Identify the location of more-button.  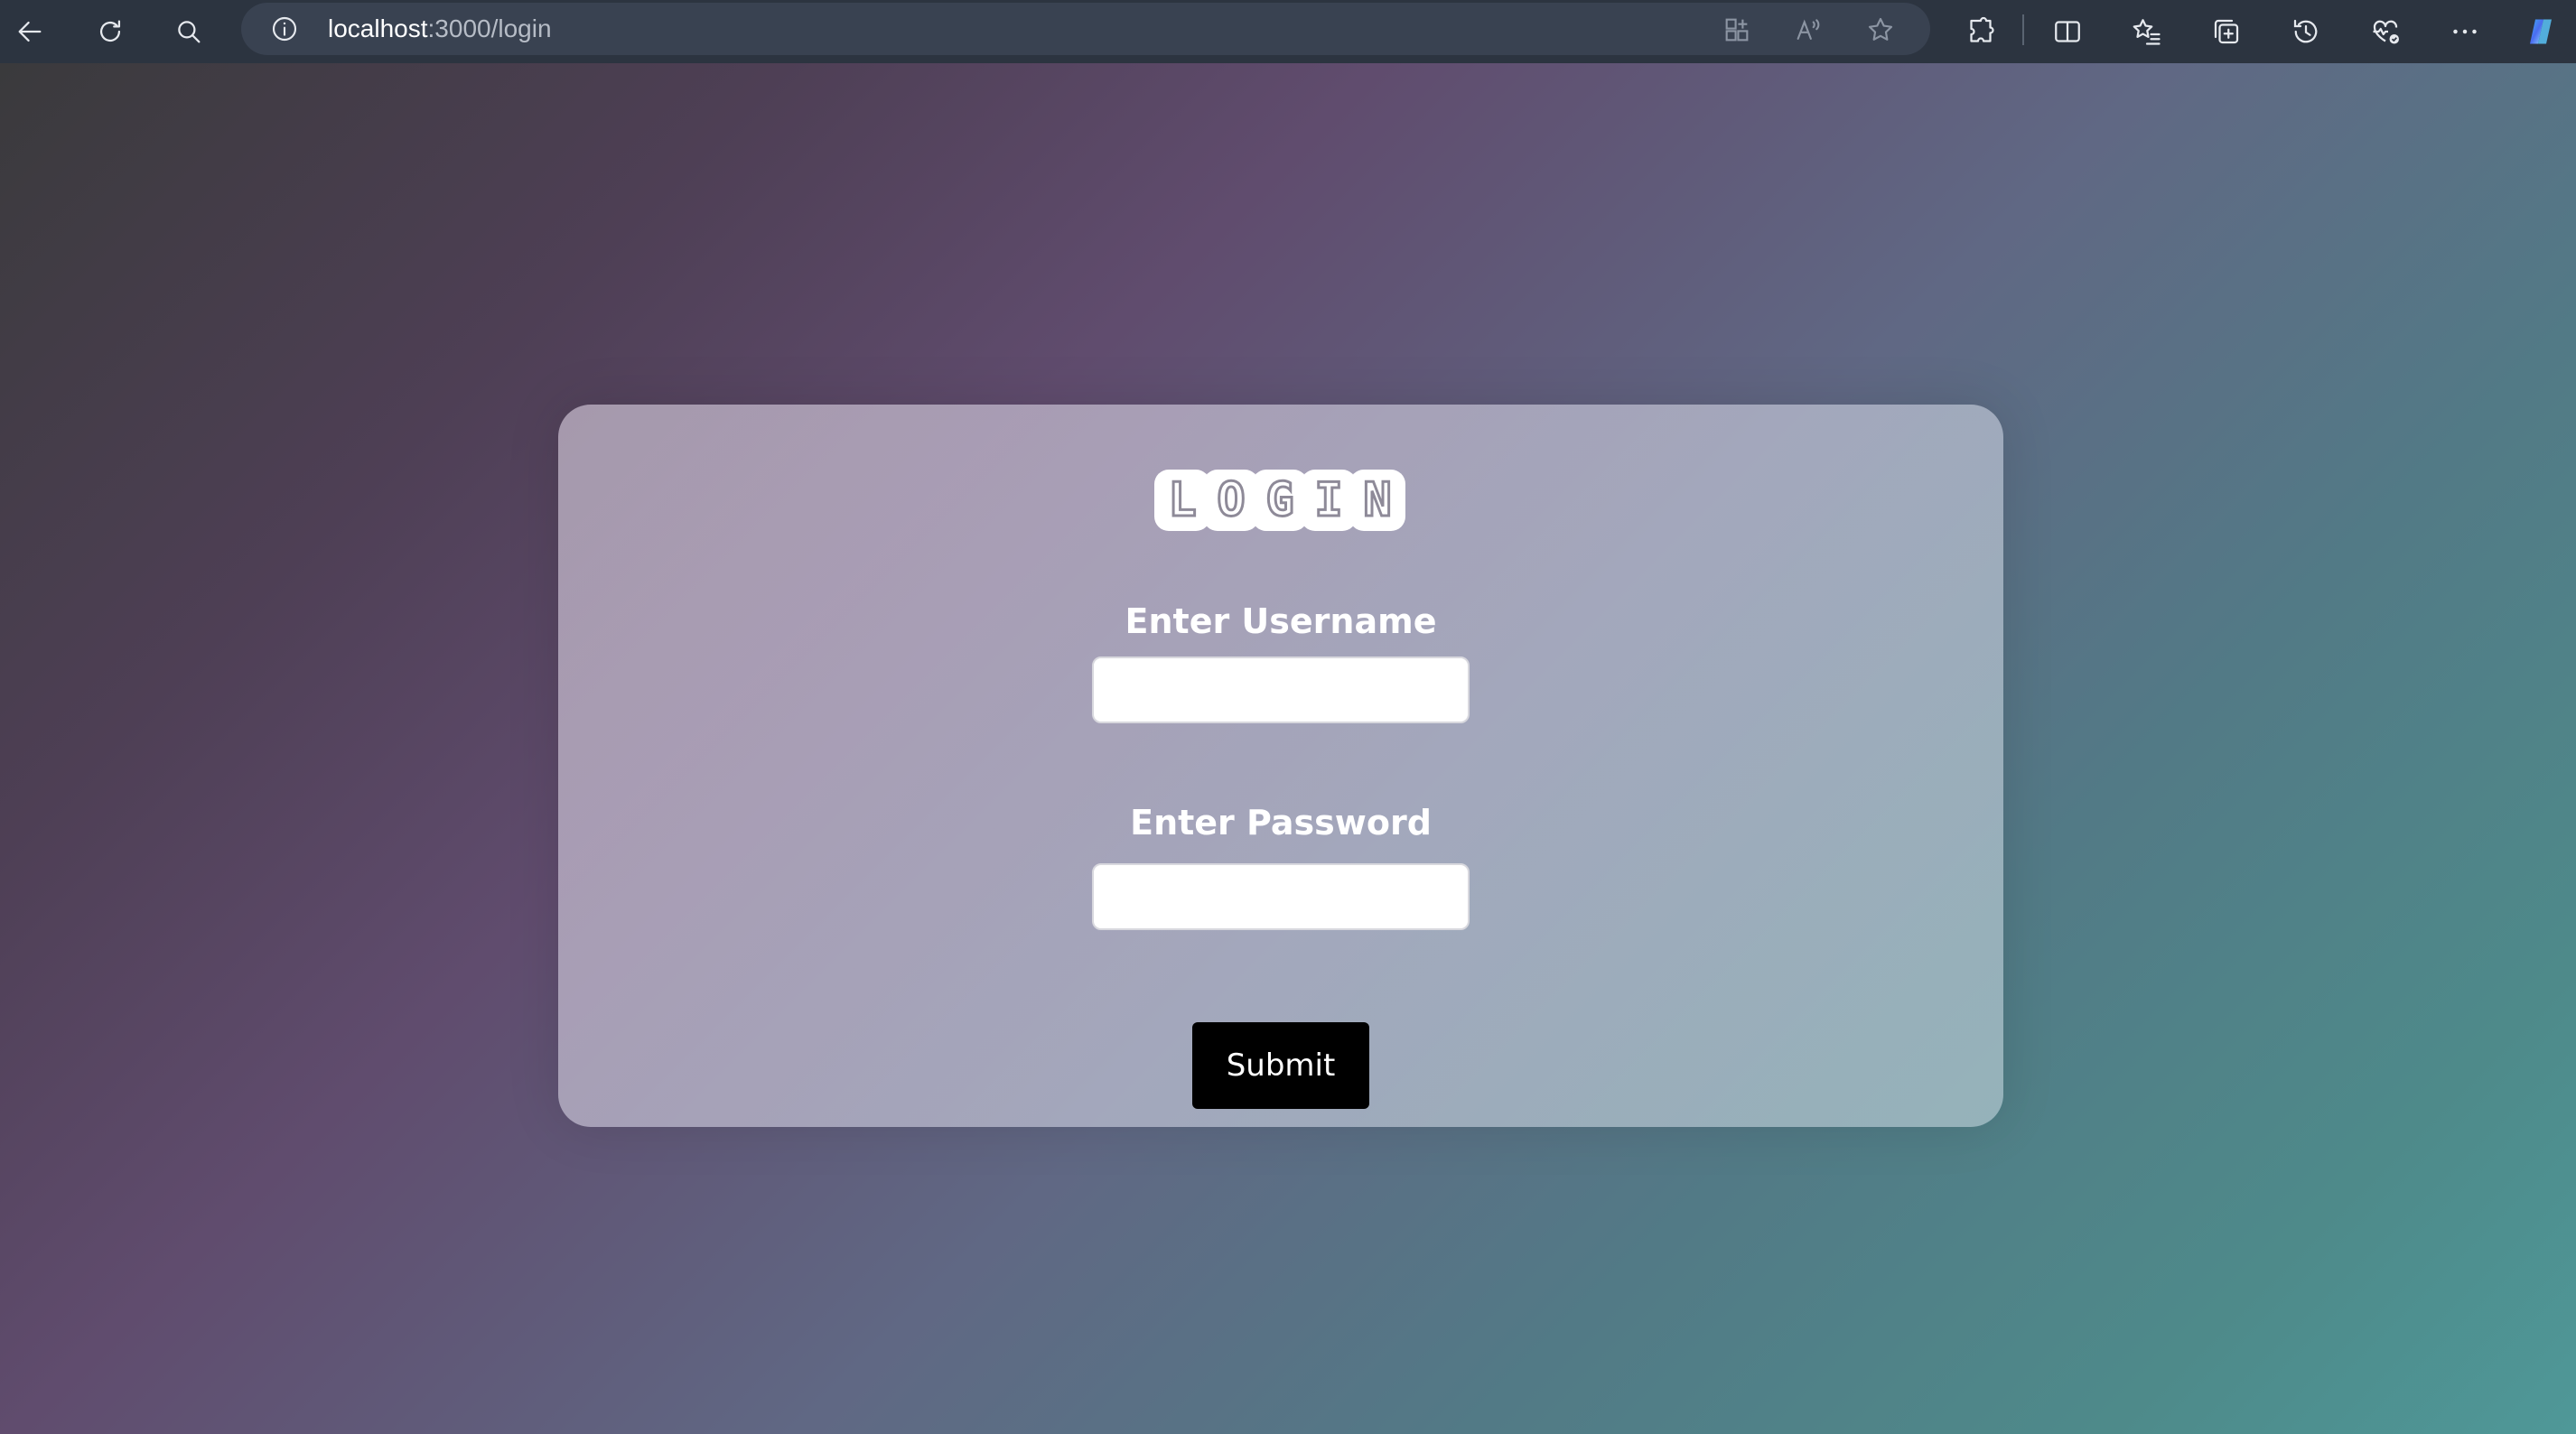
(2465, 32).